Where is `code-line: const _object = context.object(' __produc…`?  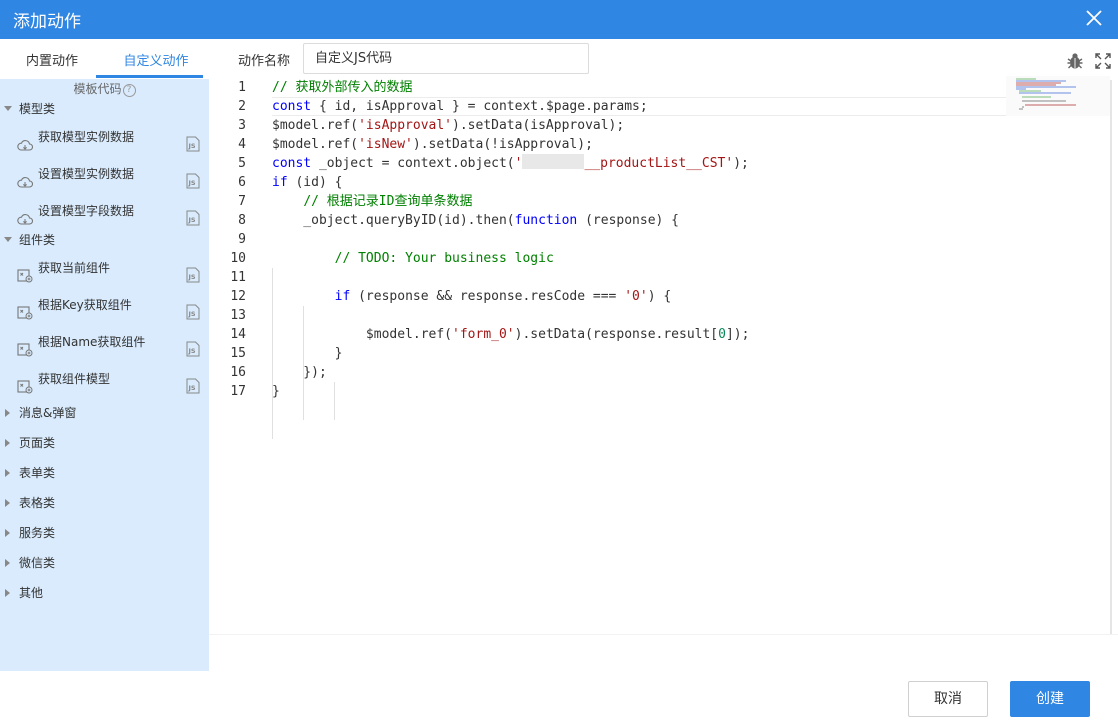 code-line: const _object = context.object(' __produc… is located at coordinates (510, 163).